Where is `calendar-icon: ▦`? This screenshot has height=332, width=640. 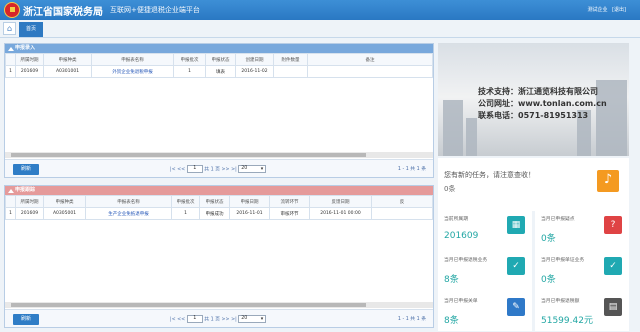 calendar-icon: ▦ is located at coordinates (516, 225).